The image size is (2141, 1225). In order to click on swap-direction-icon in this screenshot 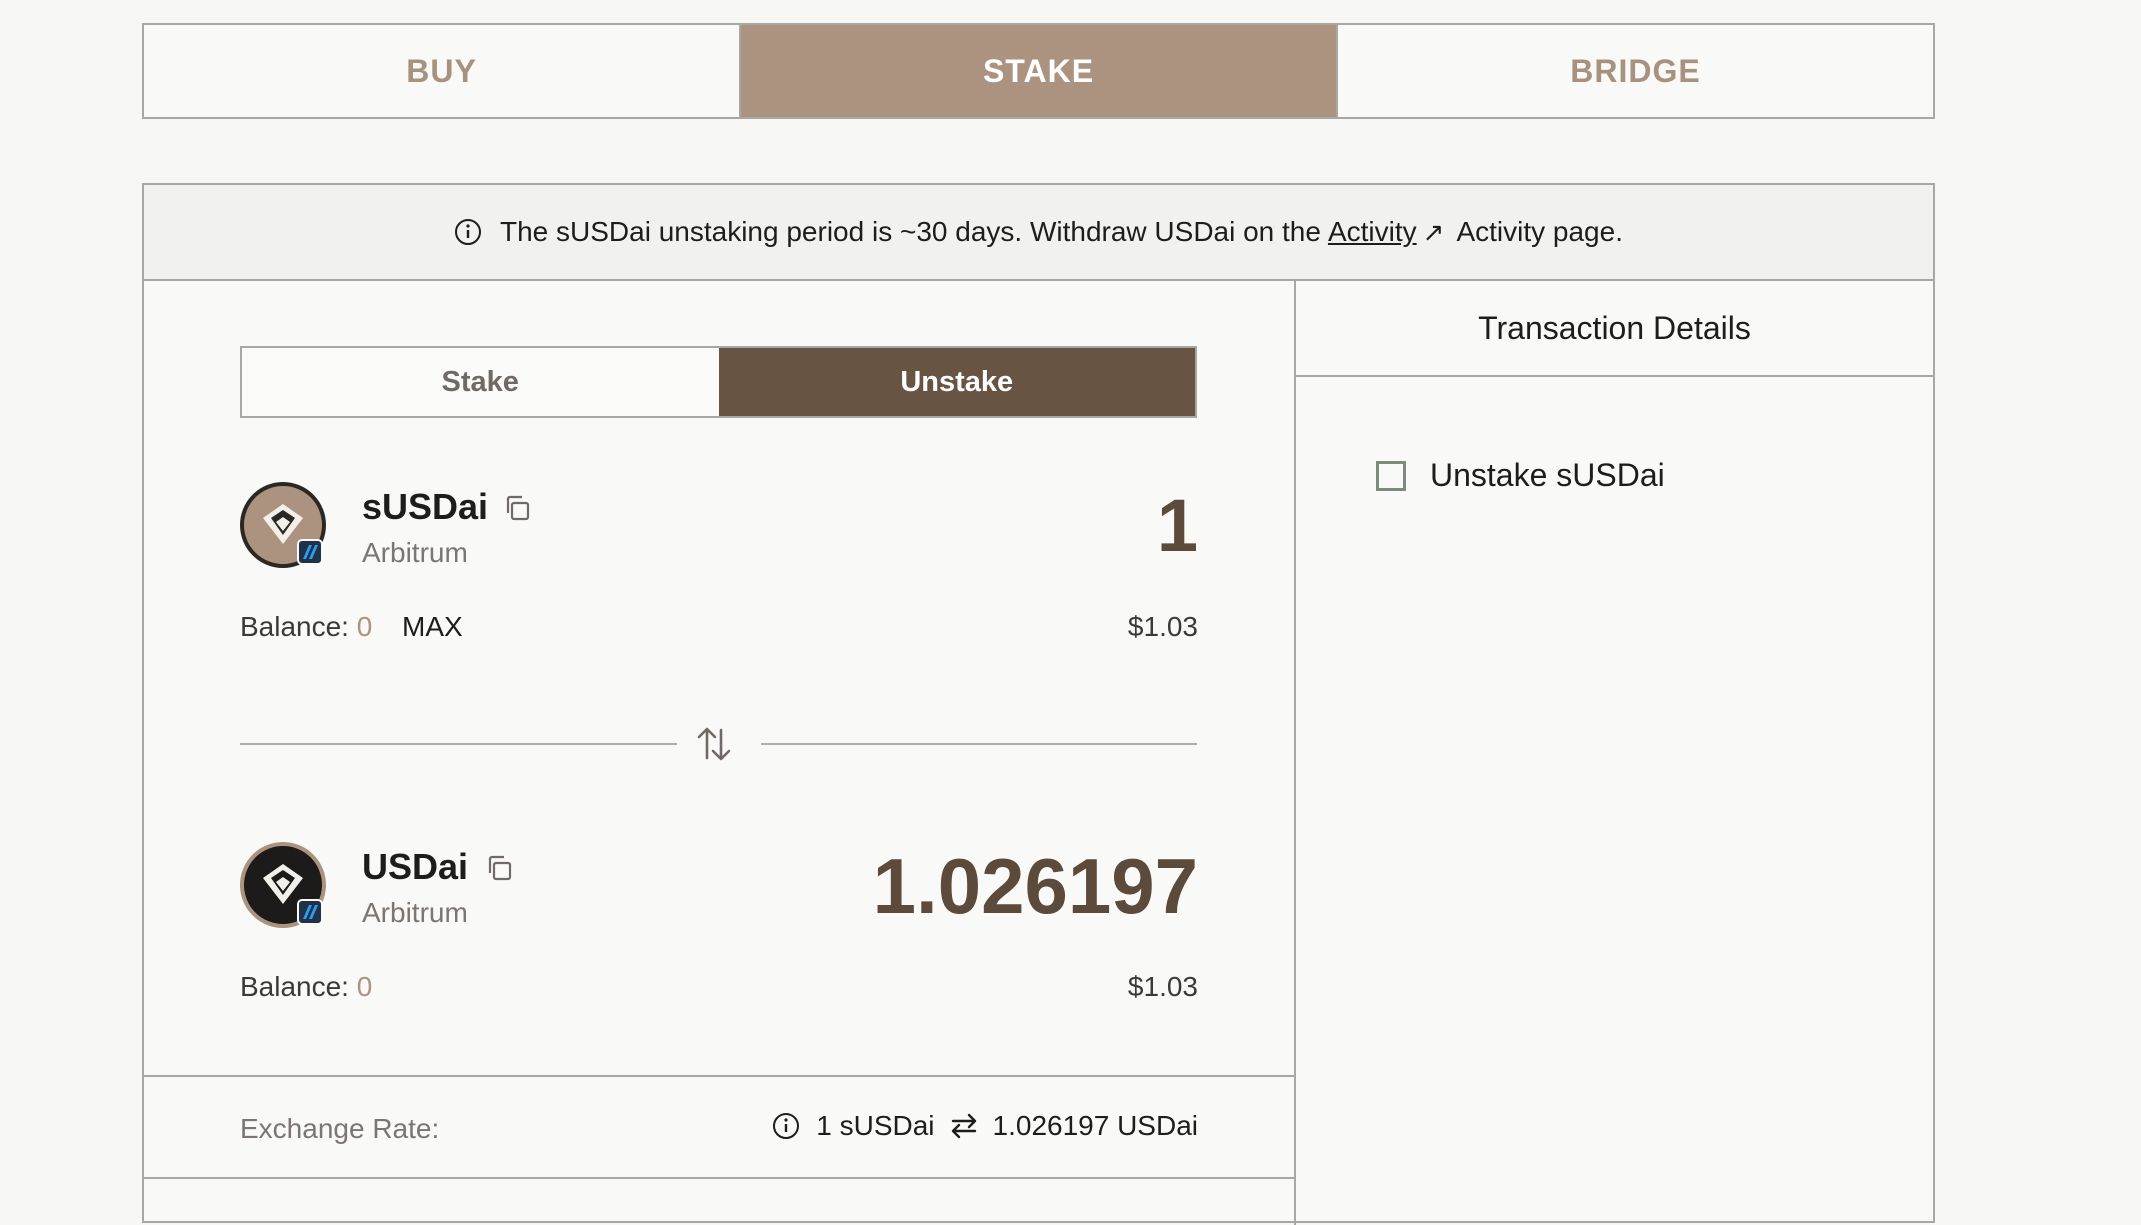, I will do `click(714, 744)`.